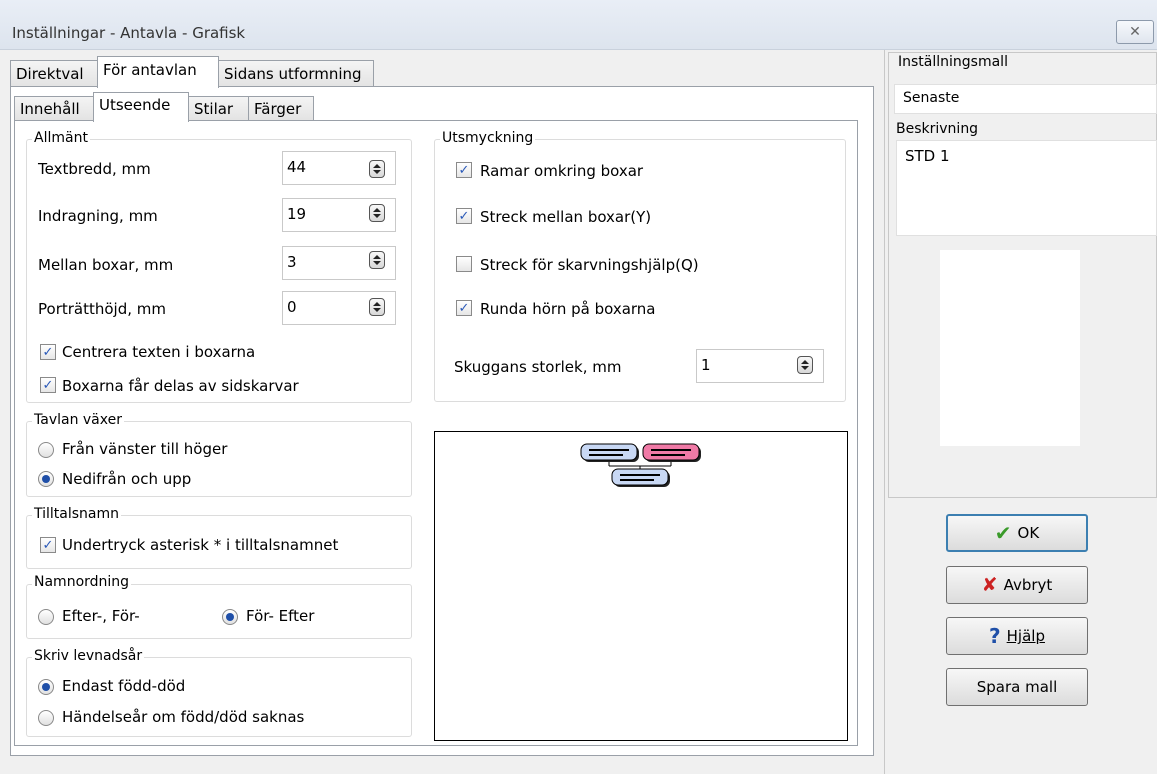 The width and height of the screenshot is (1157, 774). I want to click on indragning-spinner, so click(377, 213).